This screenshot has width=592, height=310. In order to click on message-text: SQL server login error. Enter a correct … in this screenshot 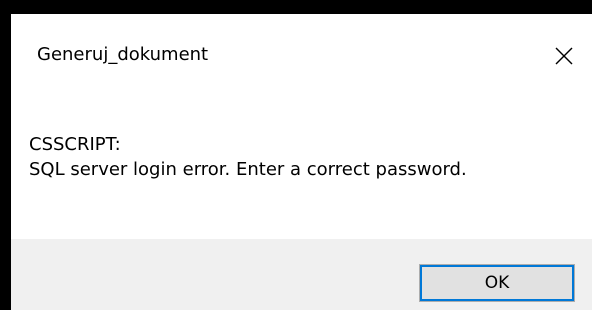, I will do `click(248, 169)`.